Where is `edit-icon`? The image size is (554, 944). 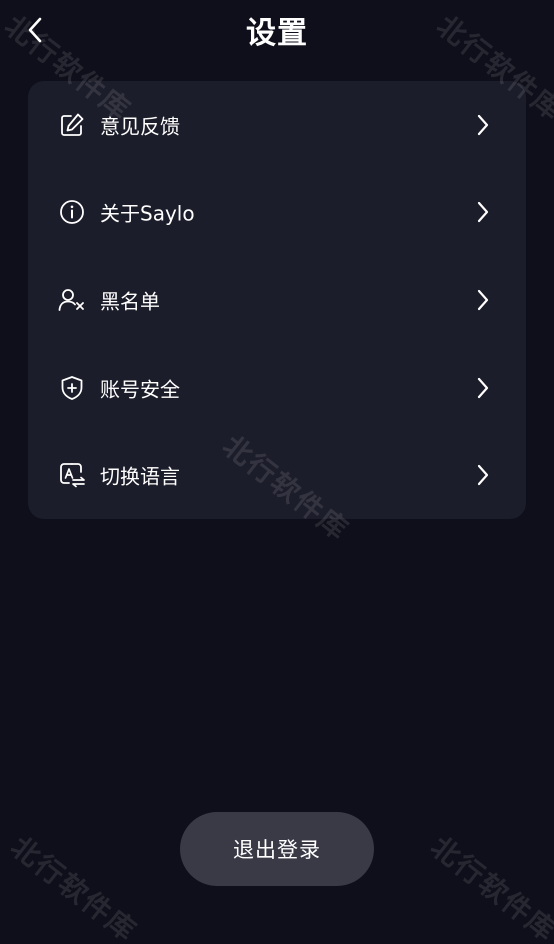
edit-icon is located at coordinates (72, 125).